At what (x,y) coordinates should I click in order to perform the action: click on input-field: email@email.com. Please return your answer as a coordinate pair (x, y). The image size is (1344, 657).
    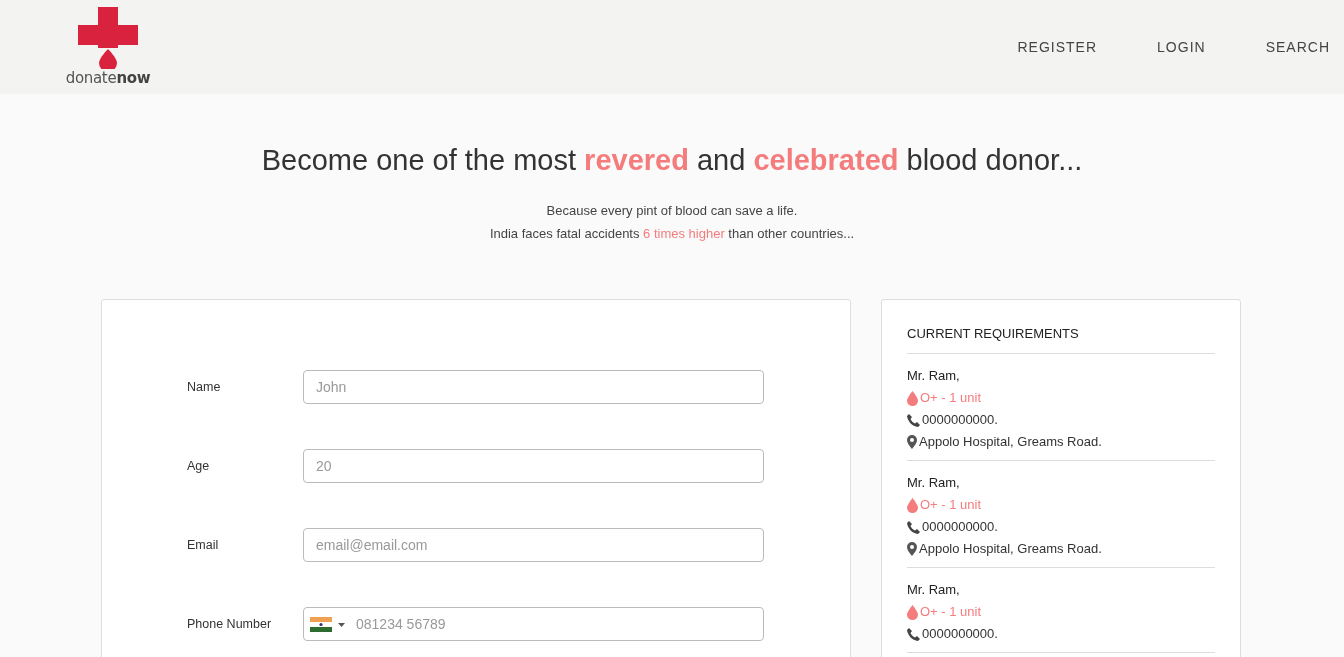
    Looking at the image, I should click on (533, 545).